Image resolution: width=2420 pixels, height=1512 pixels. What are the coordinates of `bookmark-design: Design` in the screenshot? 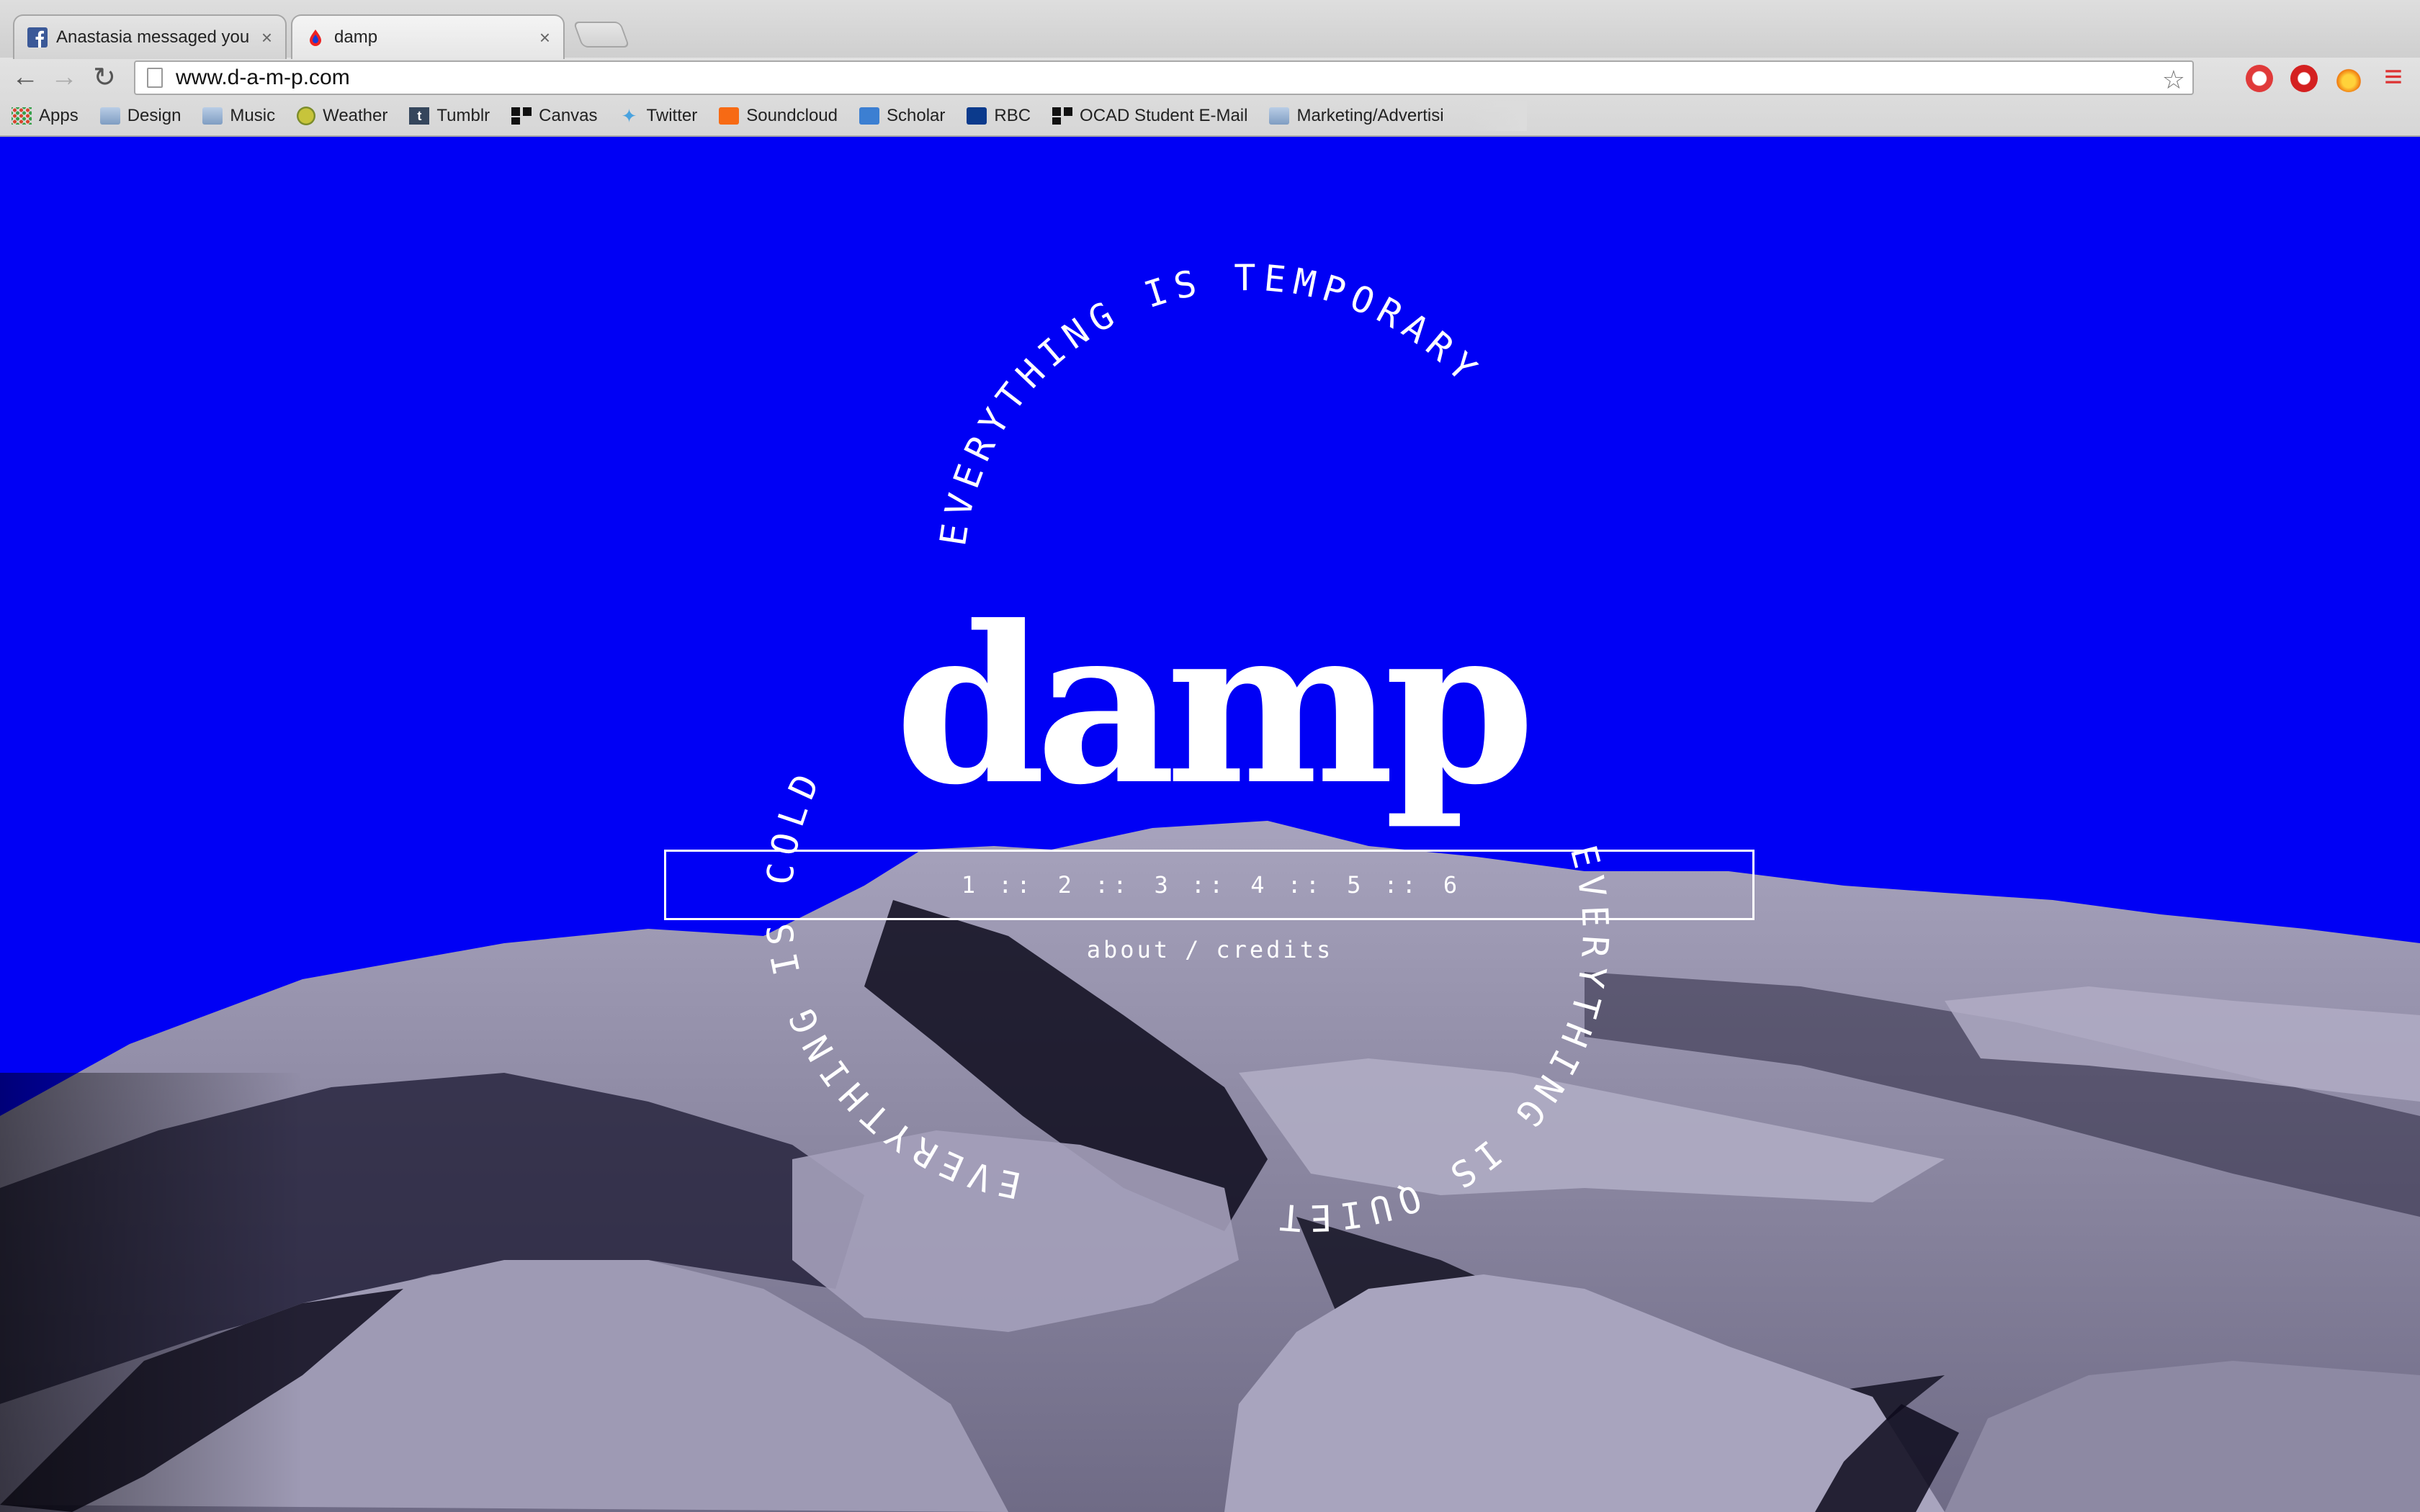 It's located at (140, 116).